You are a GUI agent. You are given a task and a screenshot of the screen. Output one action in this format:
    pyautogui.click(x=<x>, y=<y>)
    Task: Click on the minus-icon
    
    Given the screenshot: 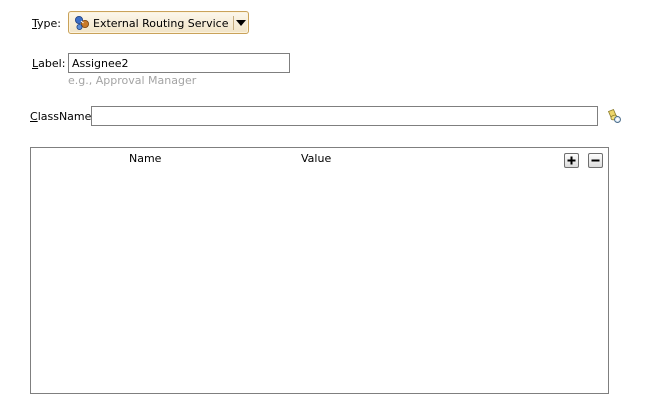 What is the action you would take?
    pyautogui.click(x=595, y=160)
    